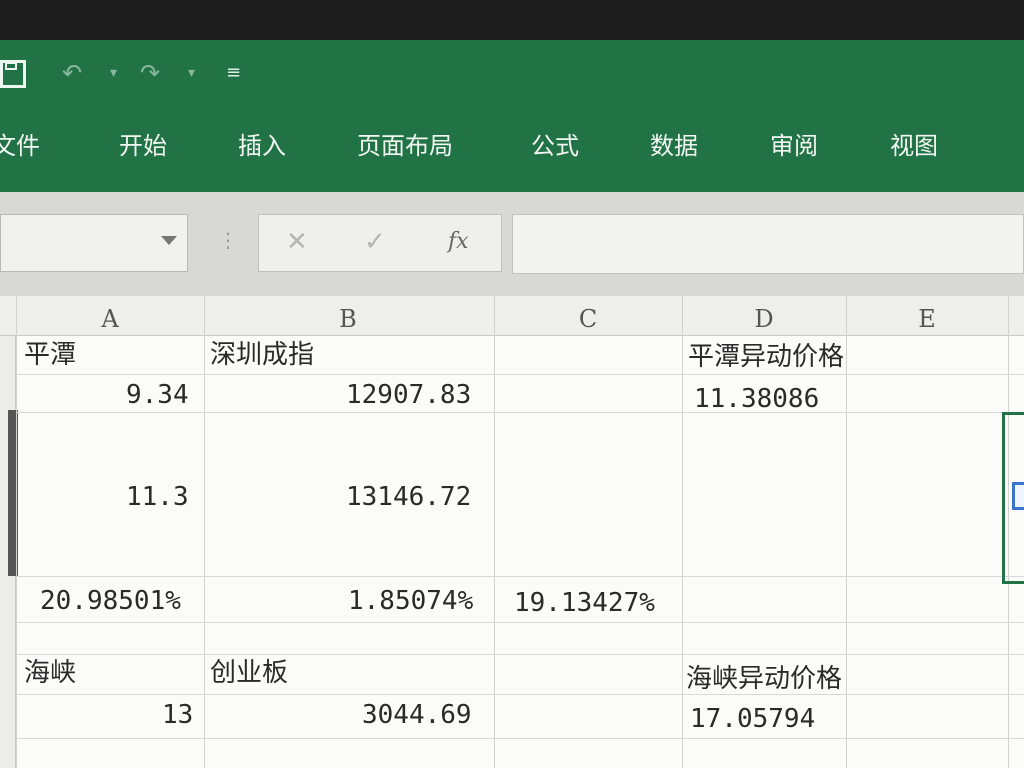 The width and height of the screenshot is (1024, 768). Describe the element at coordinates (113, 73) in the screenshot. I see `undo-dropdown-icon: ▾` at that location.